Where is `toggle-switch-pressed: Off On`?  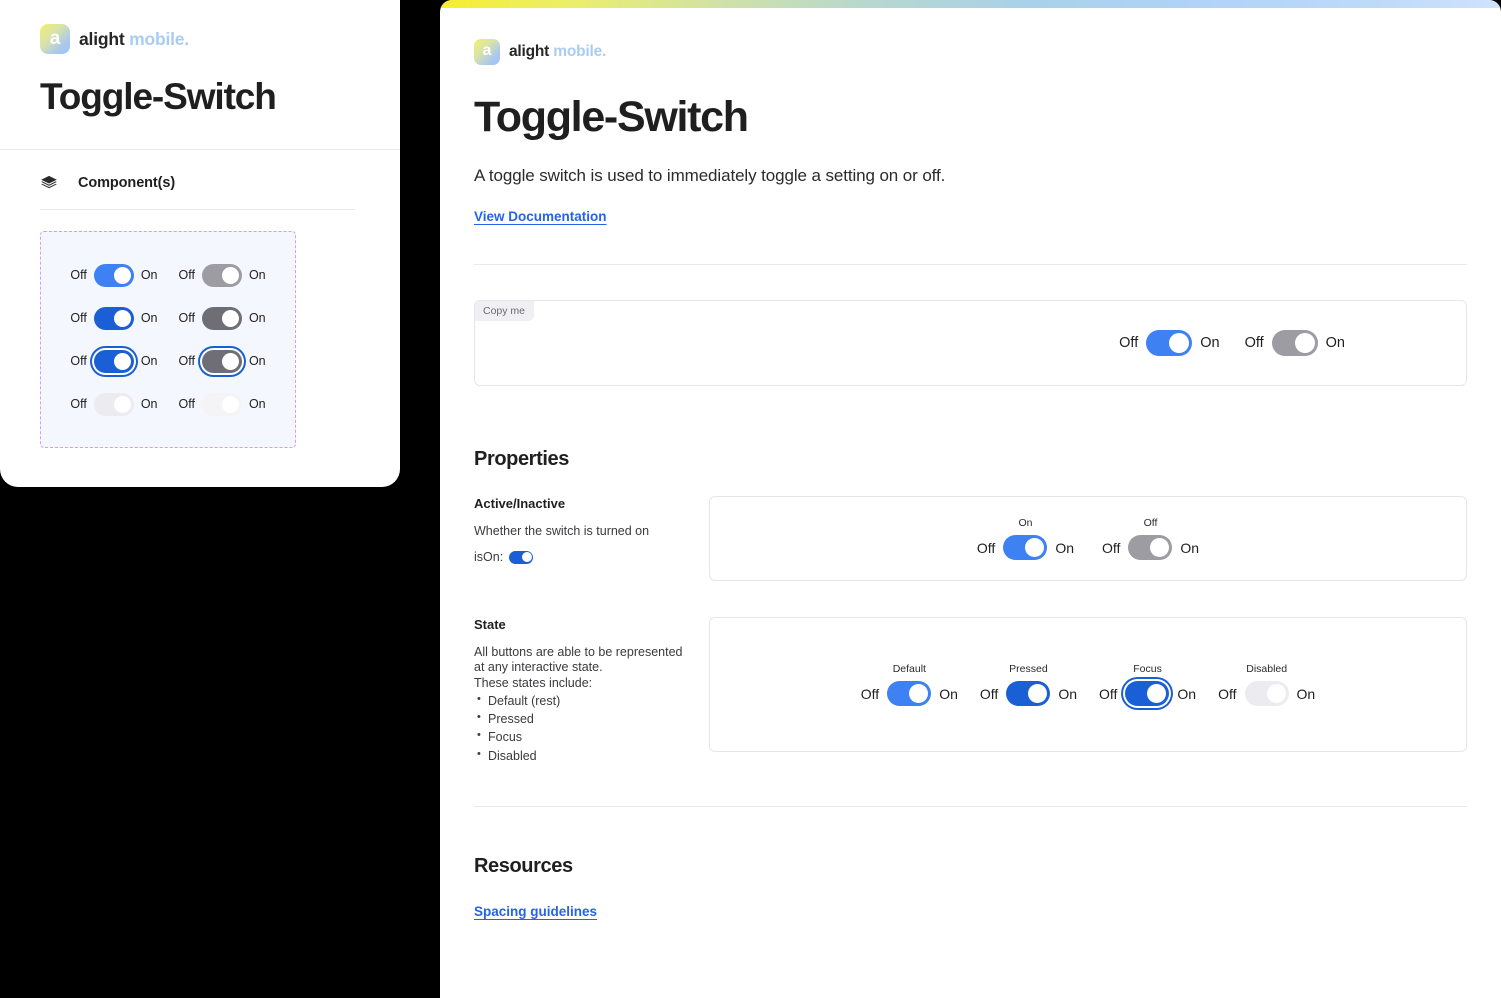
toggle-switch-pressed: Off On is located at coordinates (1028, 693).